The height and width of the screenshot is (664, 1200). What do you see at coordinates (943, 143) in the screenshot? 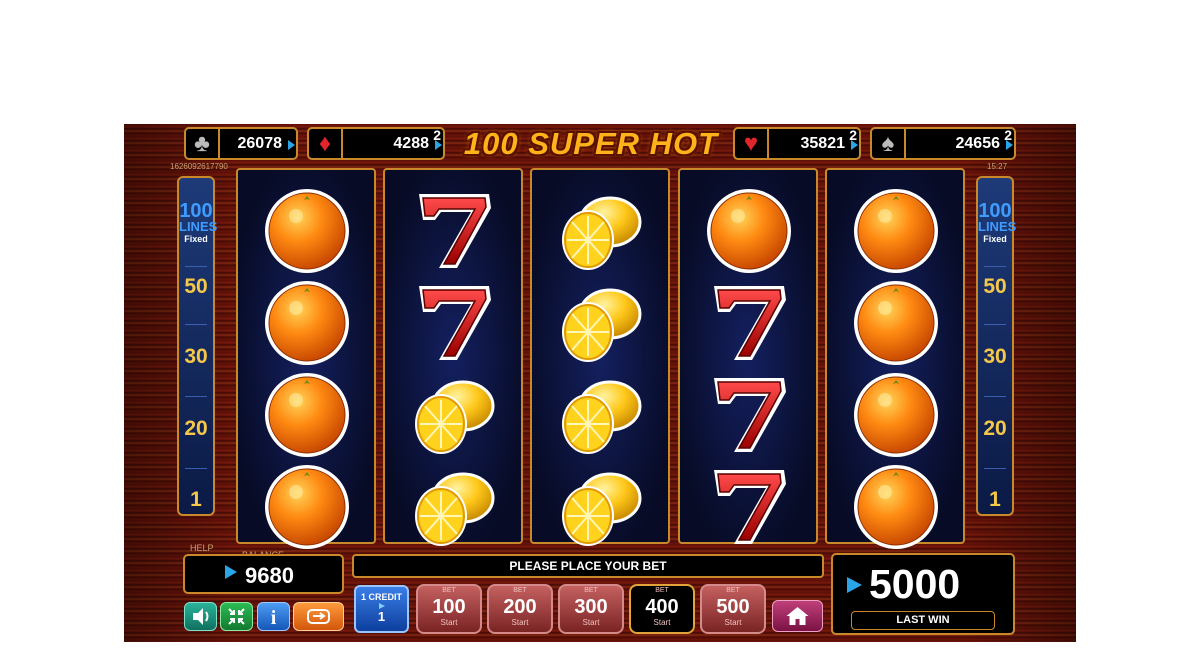
I see `jackpot-spade: ♠ 24656 2` at bounding box center [943, 143].